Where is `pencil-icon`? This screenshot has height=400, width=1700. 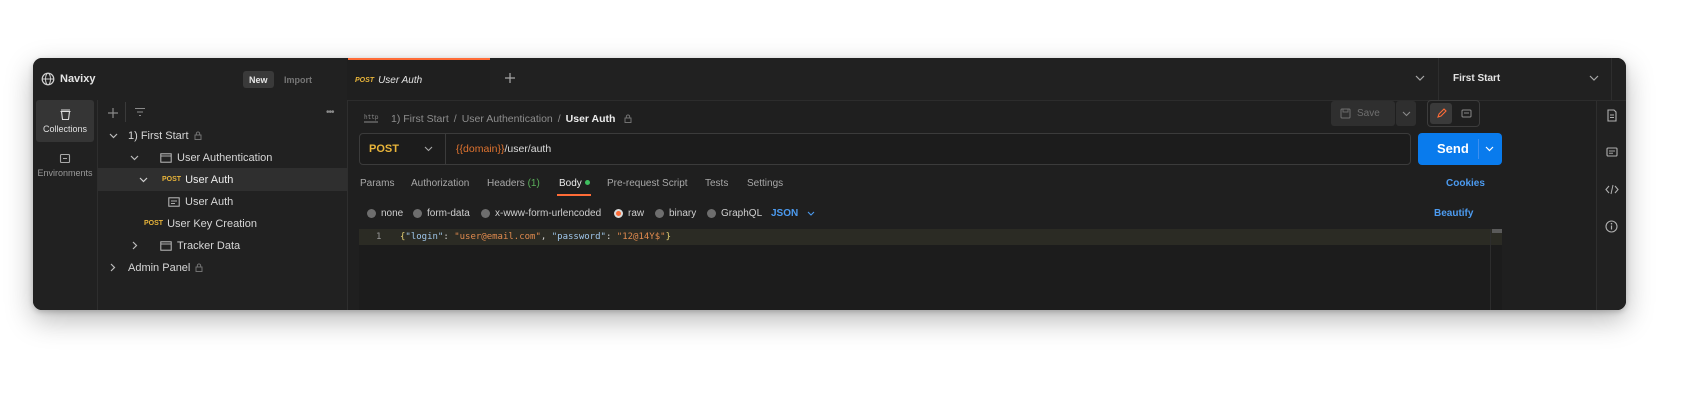
pencil-icon is located at coordinates (1441, 113).